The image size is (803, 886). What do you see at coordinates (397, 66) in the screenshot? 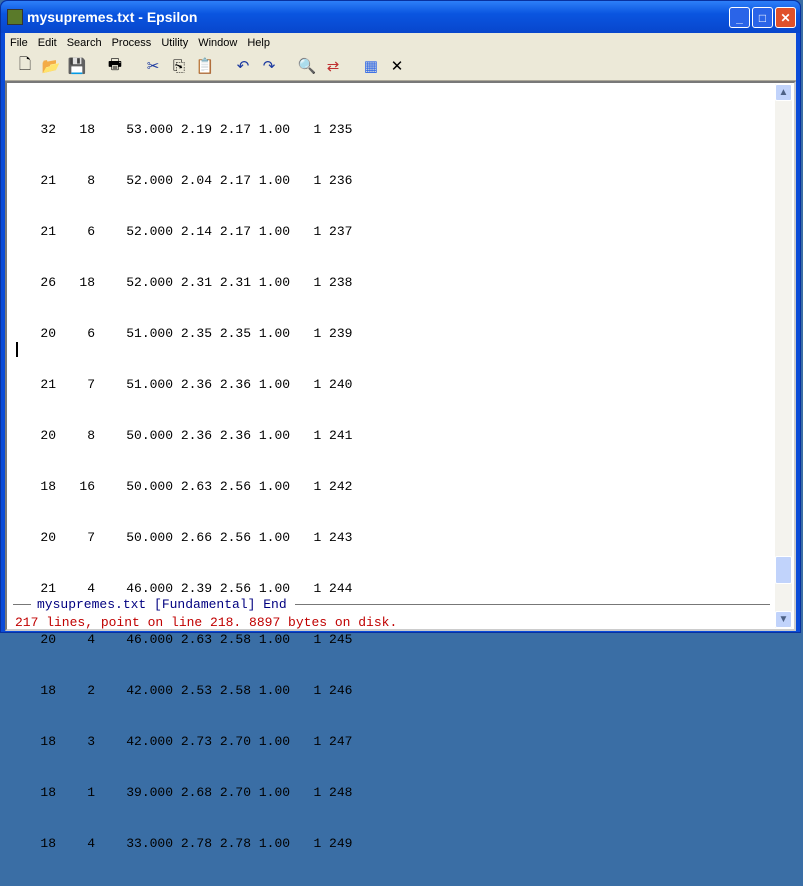
I see `close-buffer-icon: ✕` at bounding box center [397, 66].